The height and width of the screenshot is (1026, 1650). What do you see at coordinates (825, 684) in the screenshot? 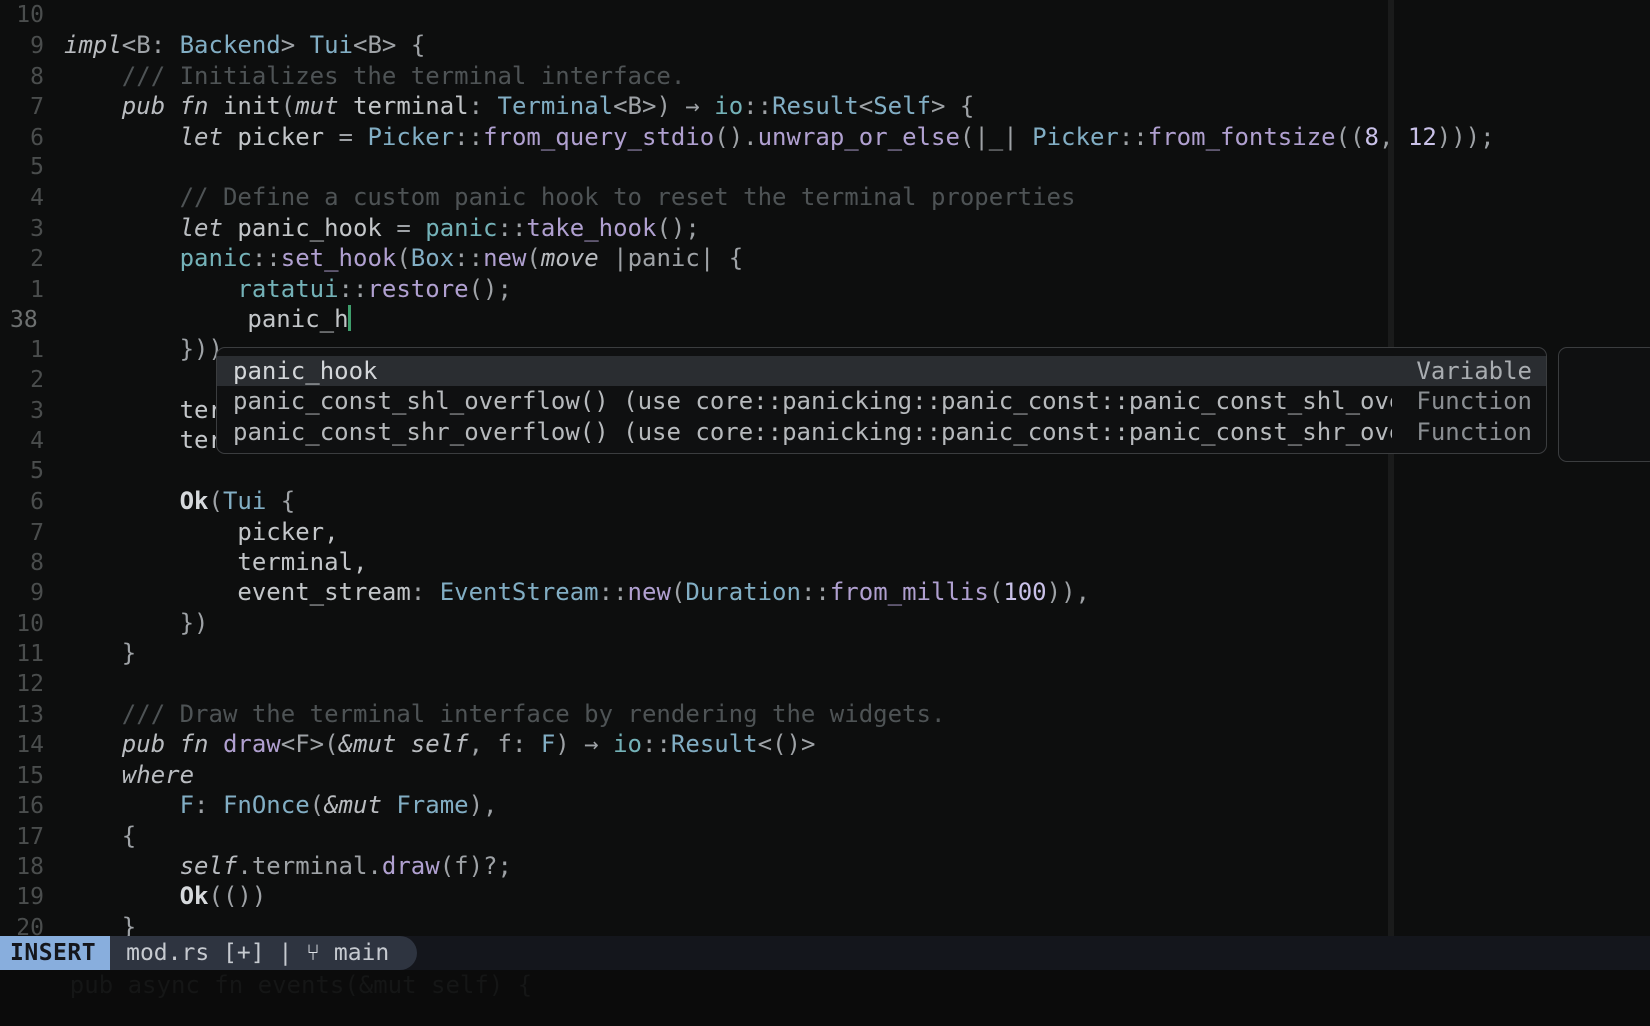
I see `code-line: 12` at bounding box center [825, 684].